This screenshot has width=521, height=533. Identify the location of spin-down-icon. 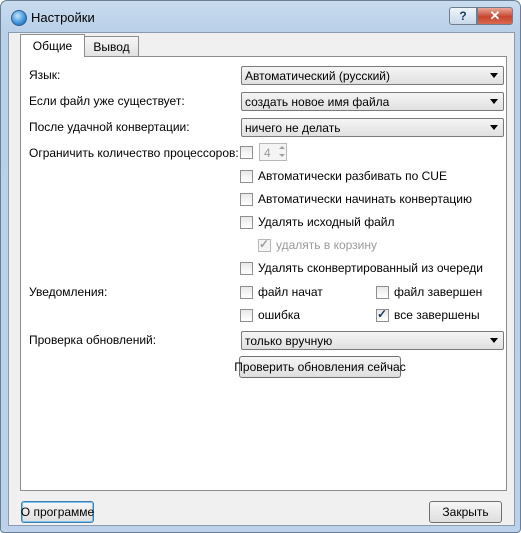
(281, 156).